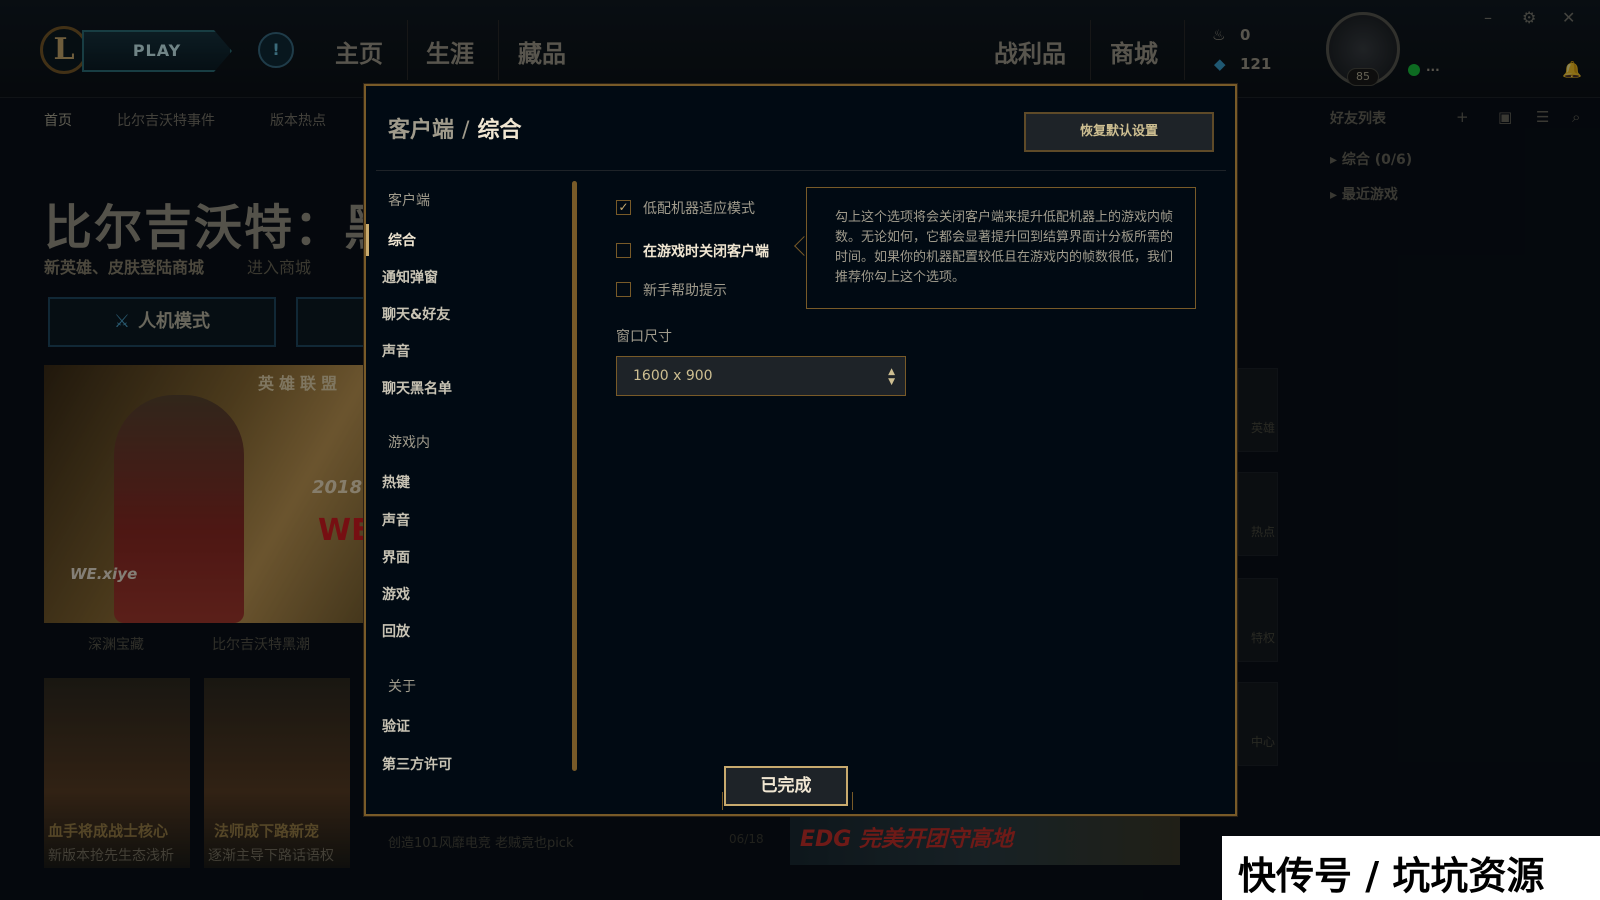 The image size is (1600, 900). Describe the element at coordinates (417, 388) in the screenshot. I see `nav-item-chat-blocklist: 聊天黑名单` at that location.